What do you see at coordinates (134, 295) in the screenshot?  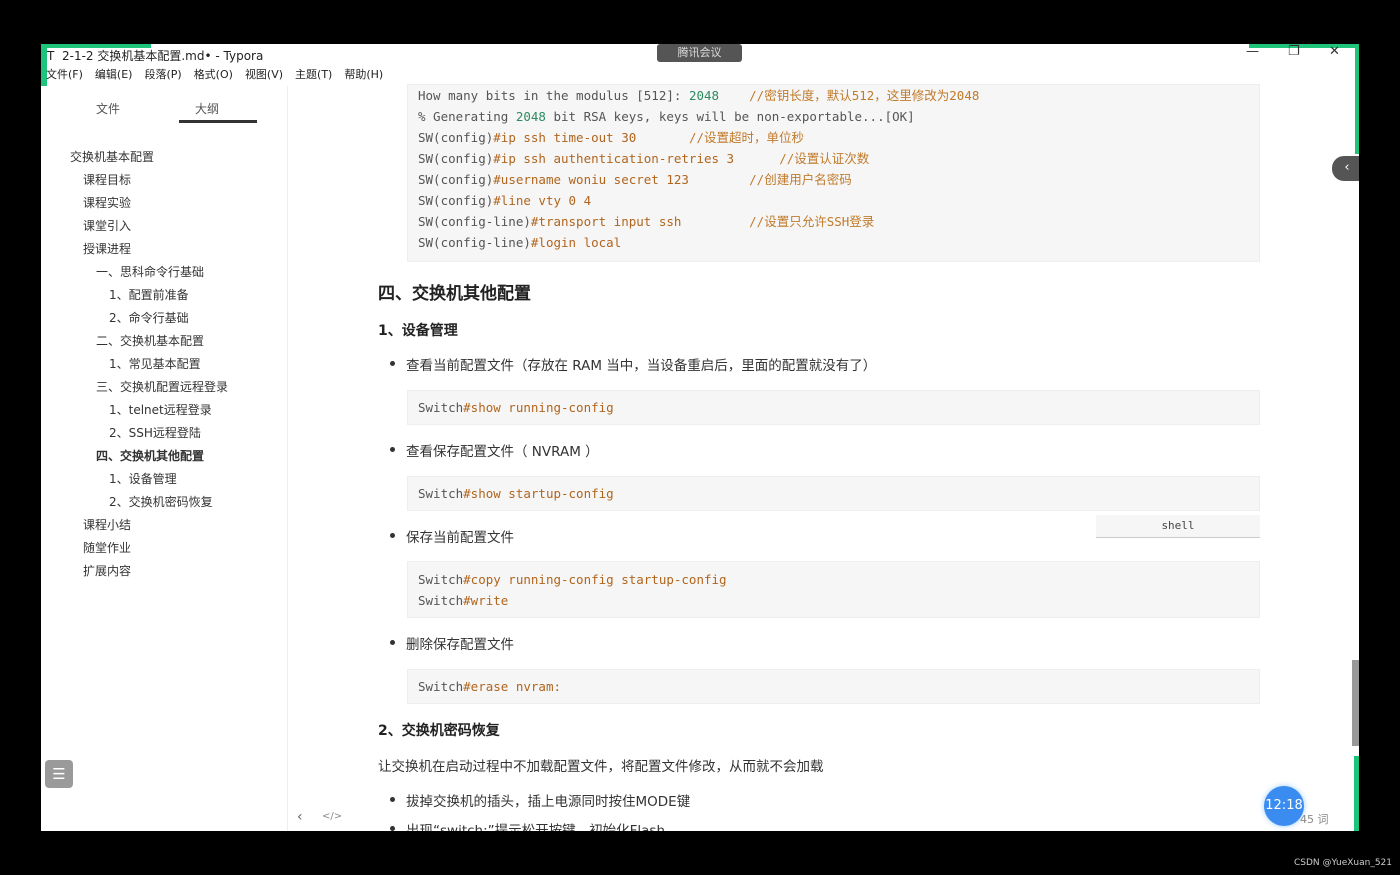 I see `outline-item: 1、配置前准备` at bounding box center [134, 295].